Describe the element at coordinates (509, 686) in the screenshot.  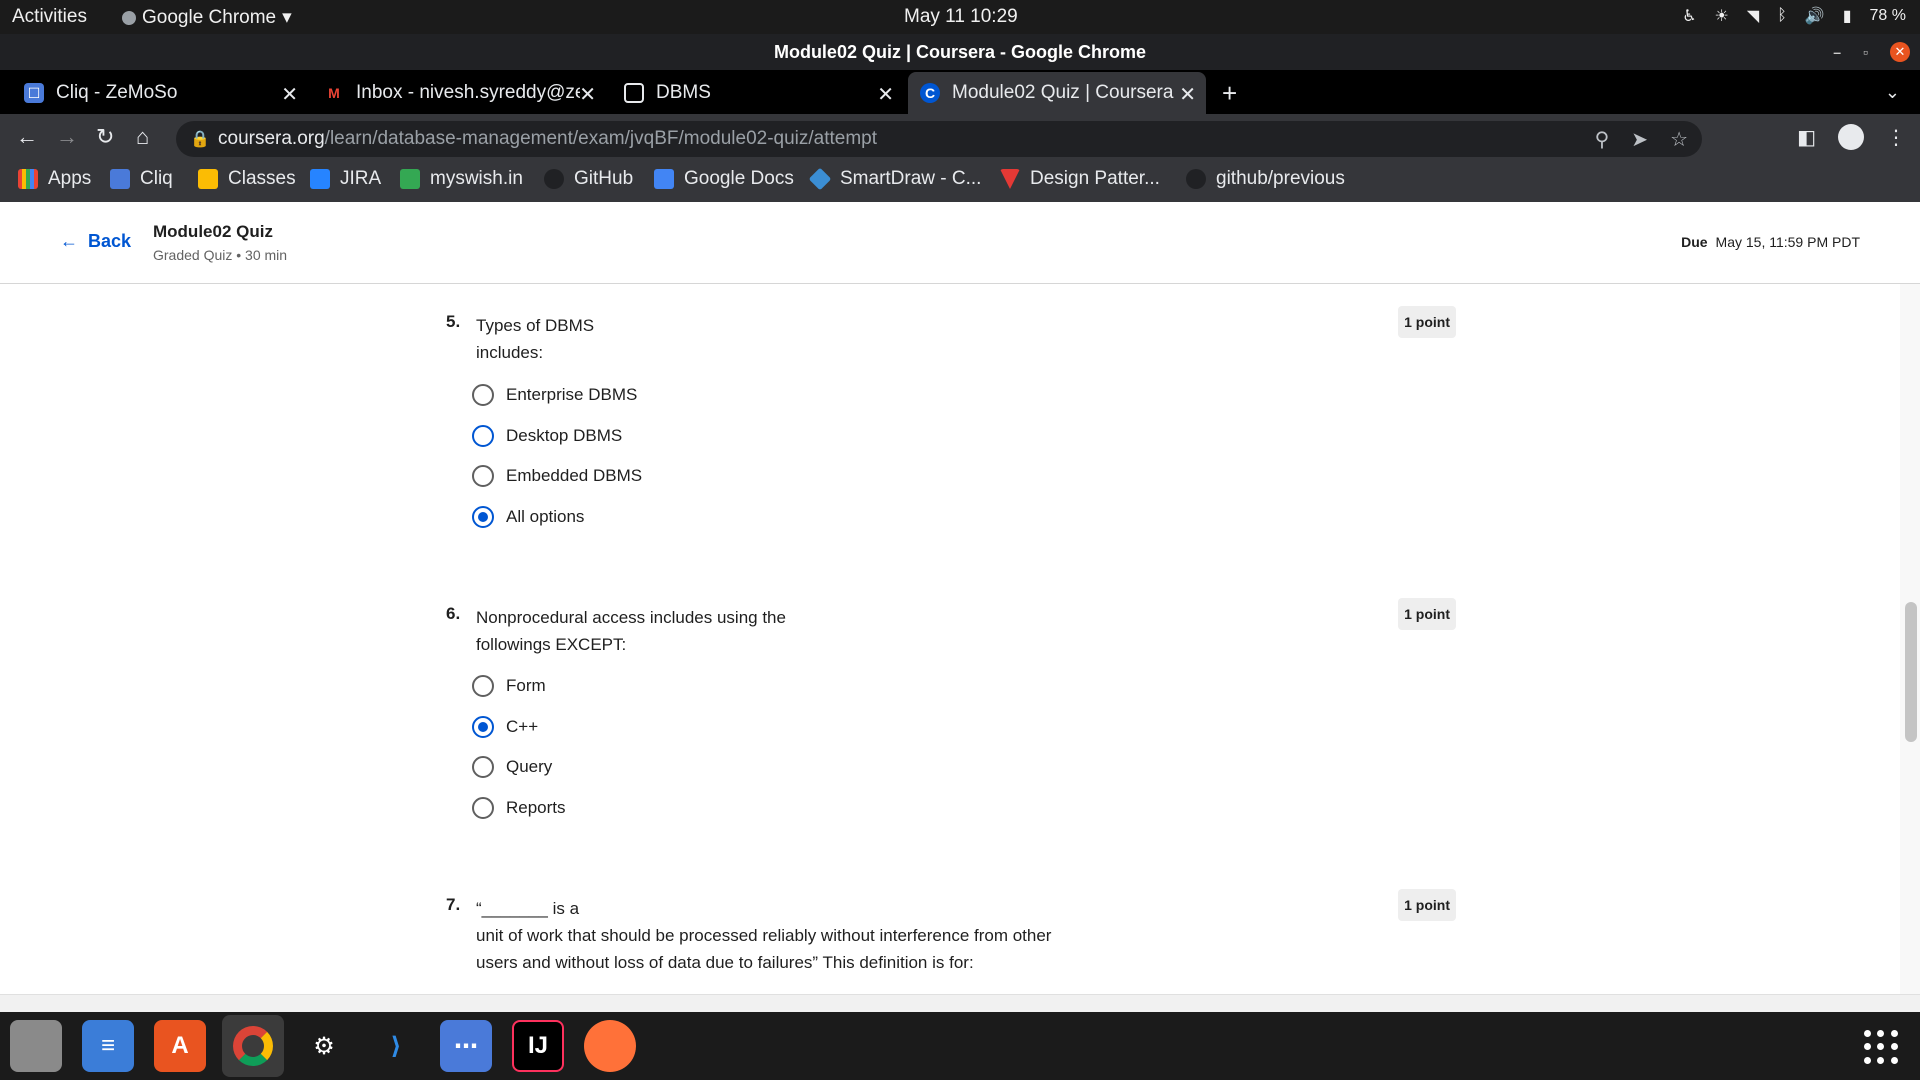
I see `option-form: Form` at that location.